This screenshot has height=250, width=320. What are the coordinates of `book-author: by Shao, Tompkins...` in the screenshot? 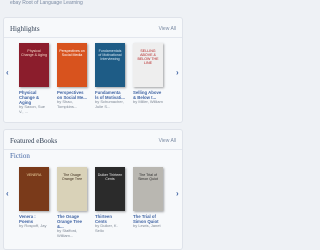 It's located at (67, 104).